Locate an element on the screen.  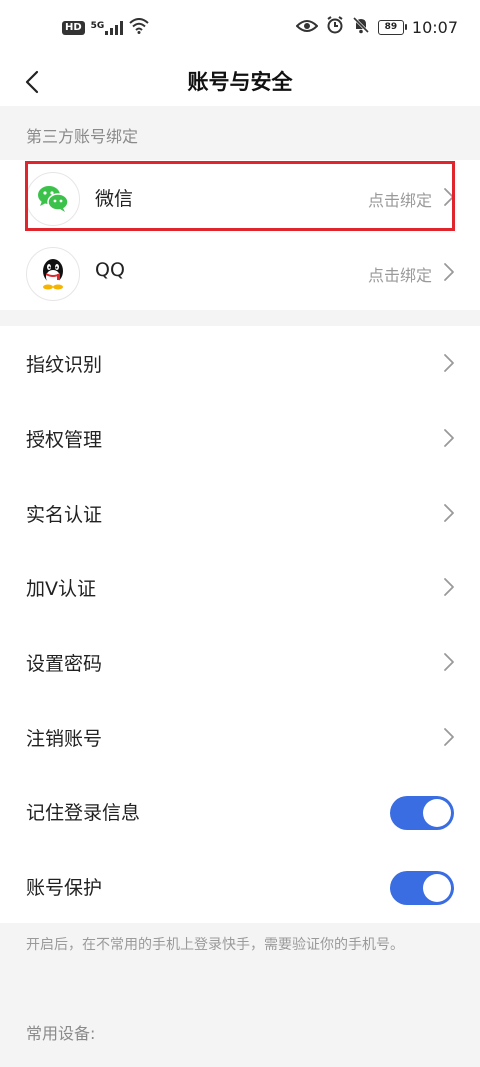
qq-bind-row: QQ 点击绑定 is located at coordinates (240, 272).